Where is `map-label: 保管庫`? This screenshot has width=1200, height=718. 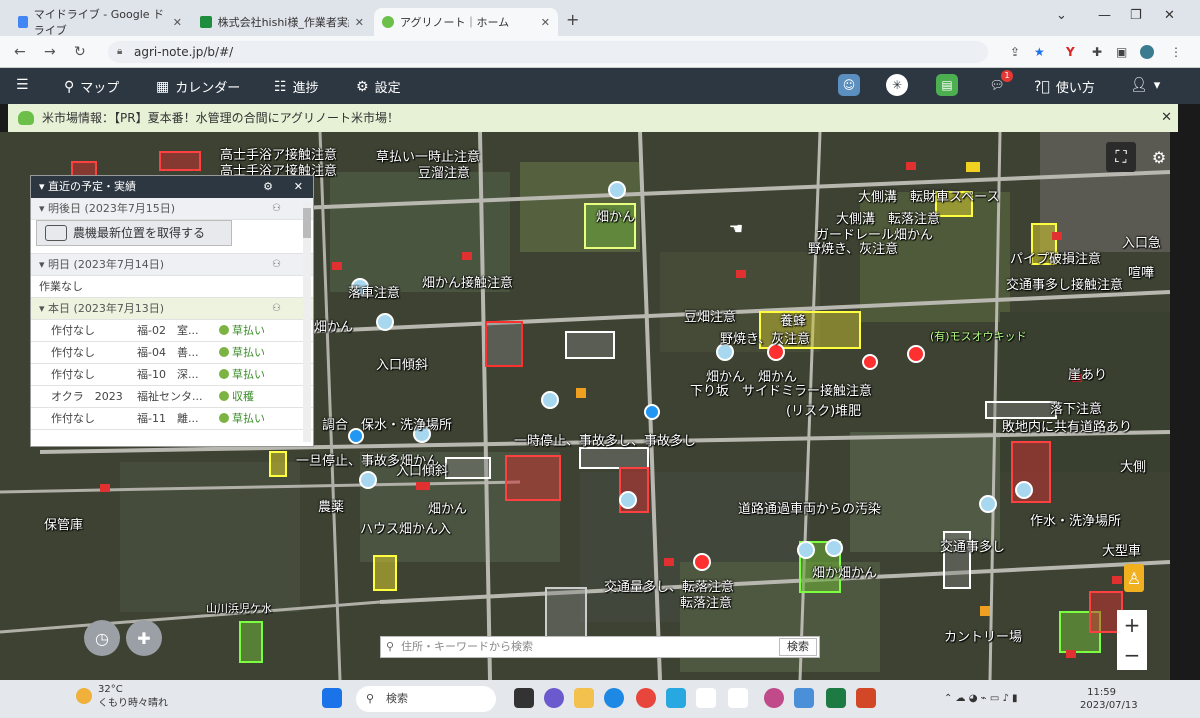
map-label: 保管庫 is located at coordinates (64, 525).